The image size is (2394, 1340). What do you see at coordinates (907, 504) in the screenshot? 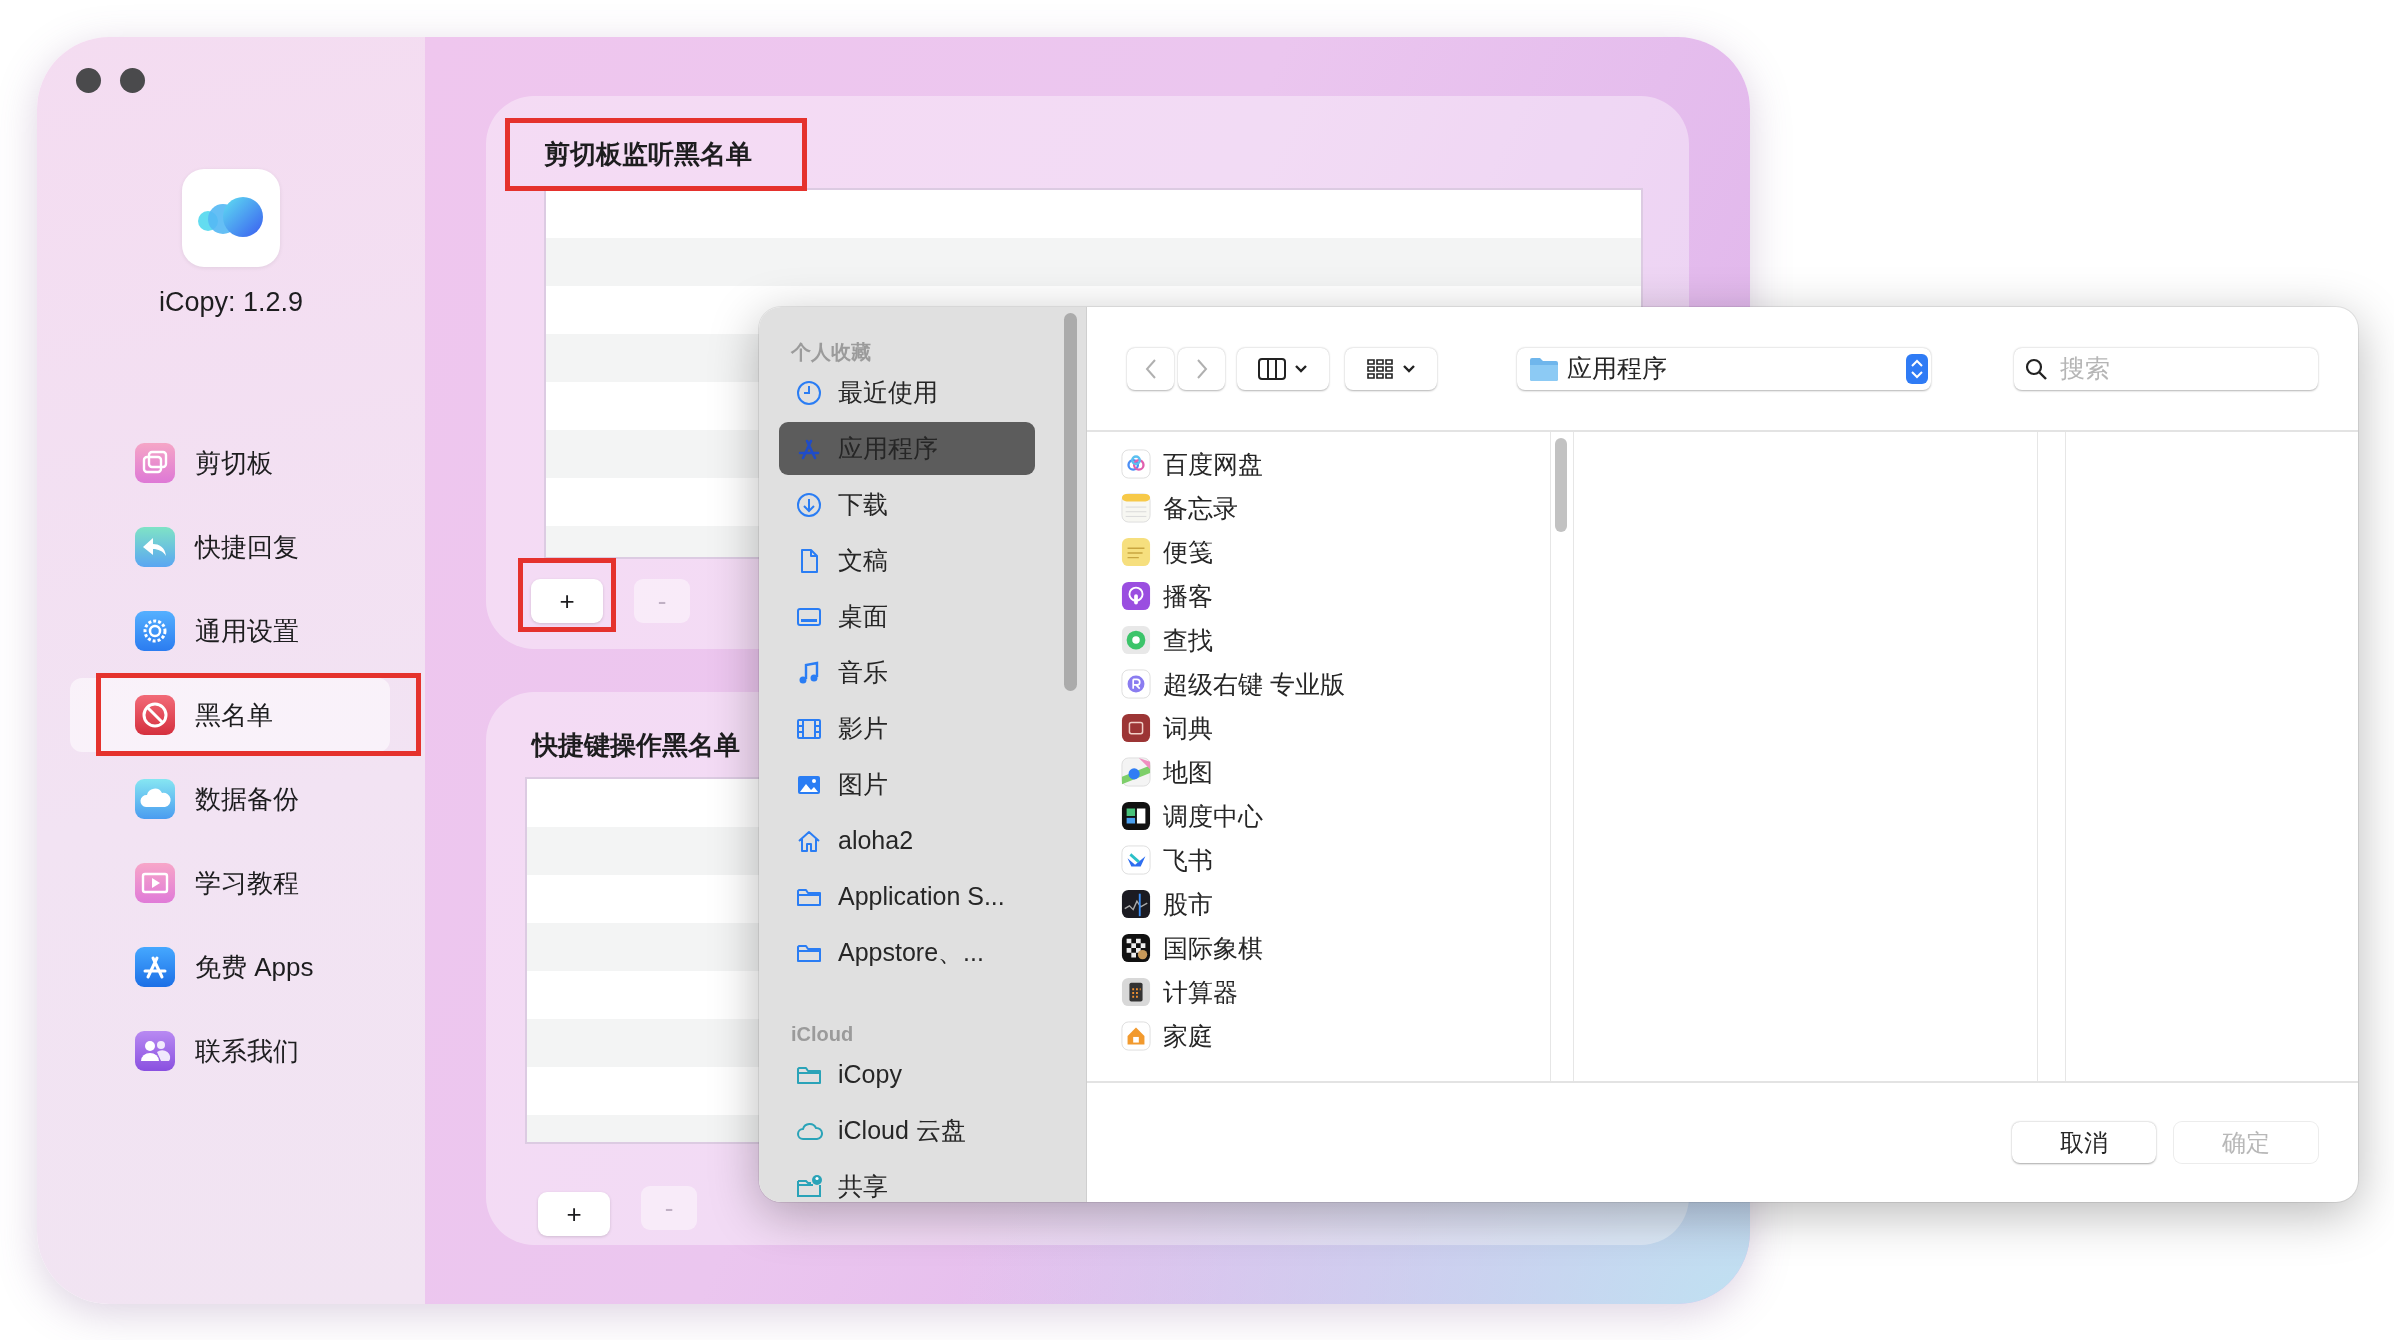
I see `sidebar-item: 下载` at bounding box center [907, 504].